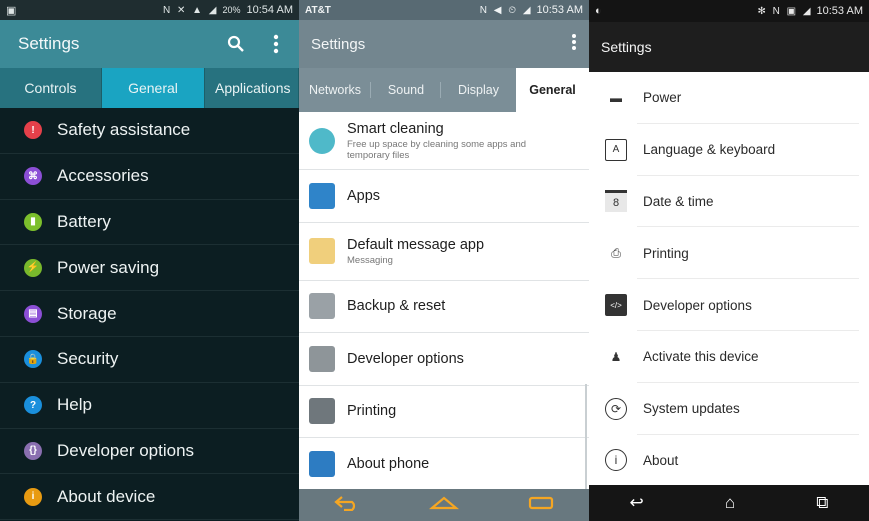 The width and height of the screenshot is (869, 521). What do you see at coordinates (370, 260) in the screenshot?
I see `list-item-summary: Messaging` at bounding box center [370, 260].